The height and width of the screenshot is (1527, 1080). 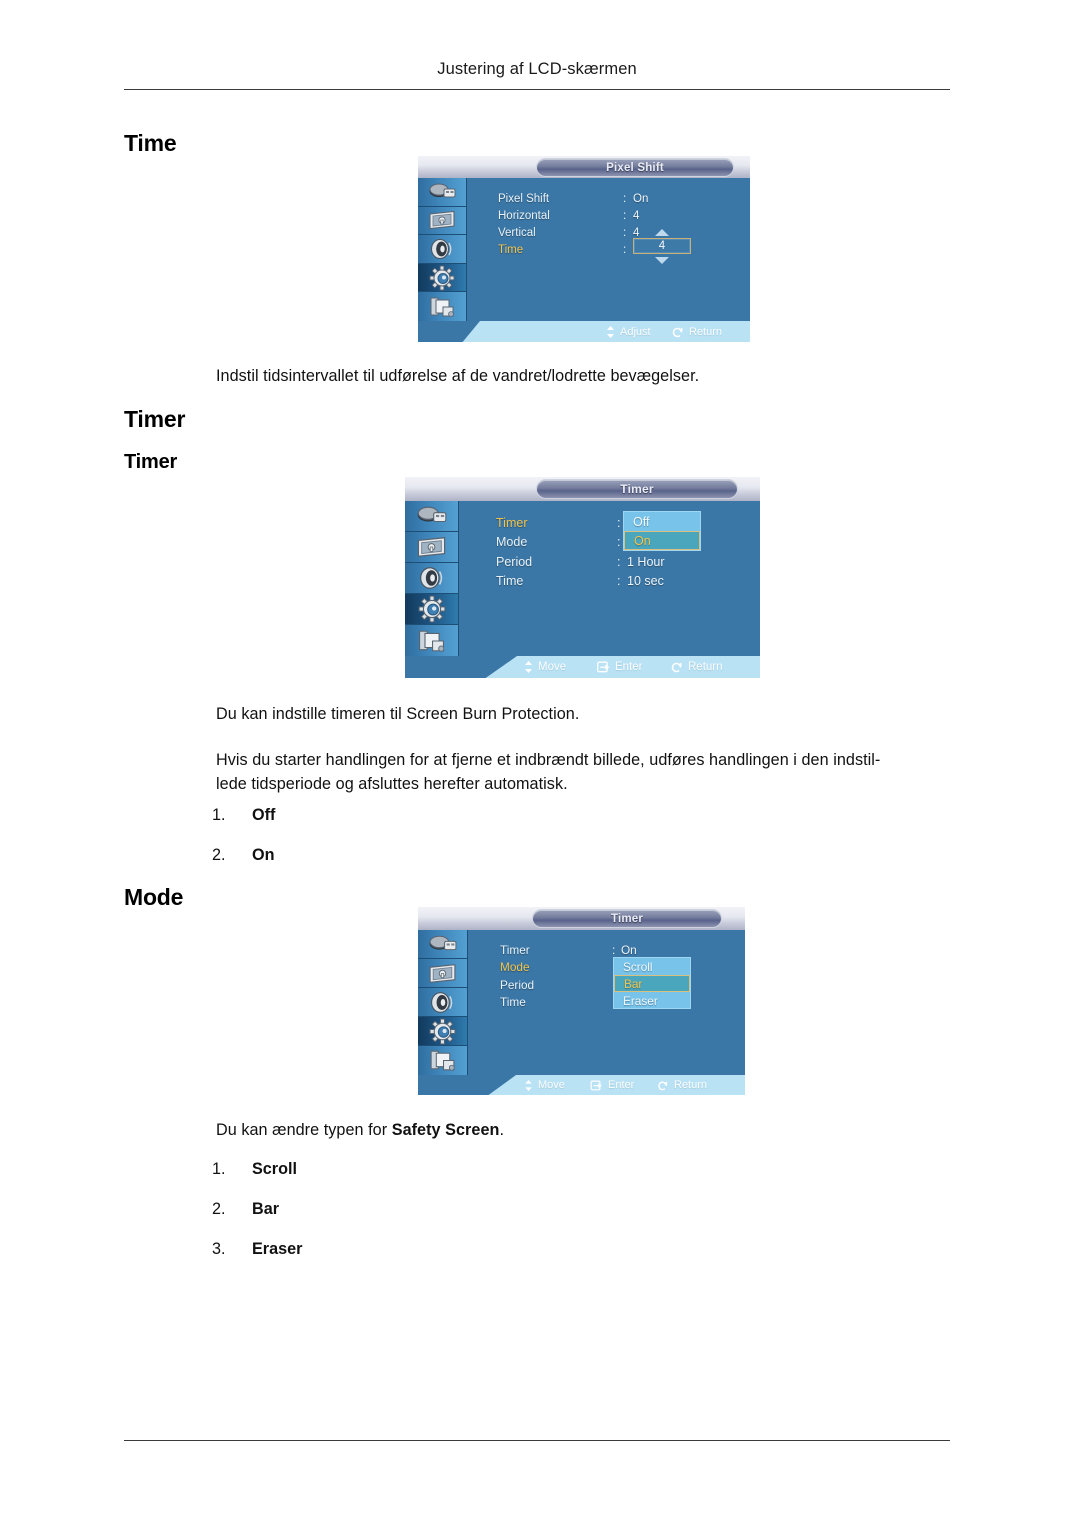 I want to click on osd3-label-period: Period, so click(x=517, y=984).